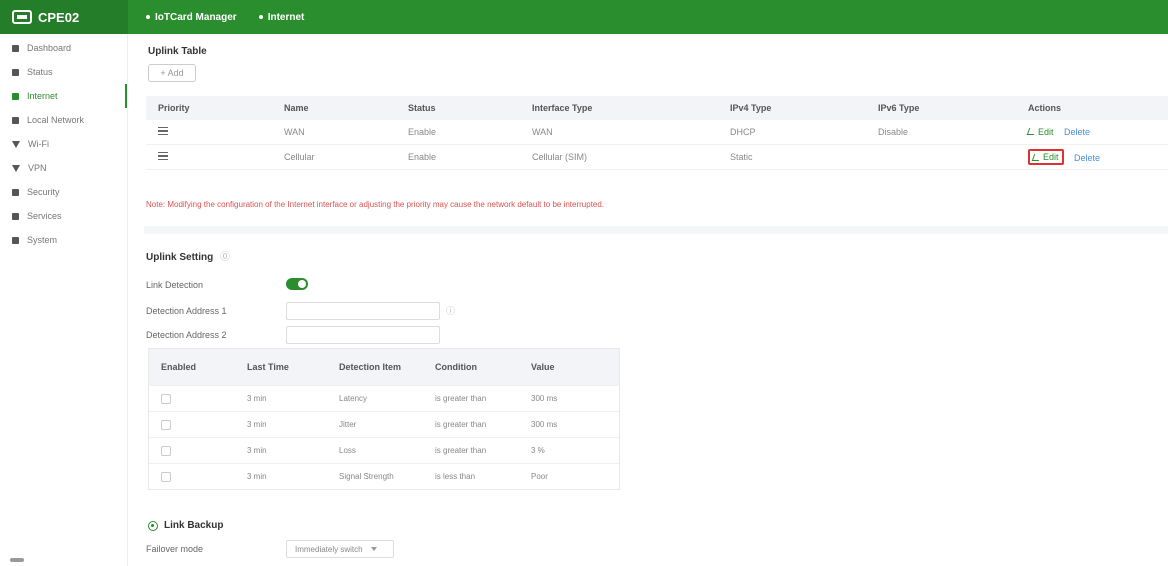 The image size is (1168, 566). What do you see at coordinates (22, 17) in the screenshot?
I see `logo-icon` at bounding box center [22, 17].